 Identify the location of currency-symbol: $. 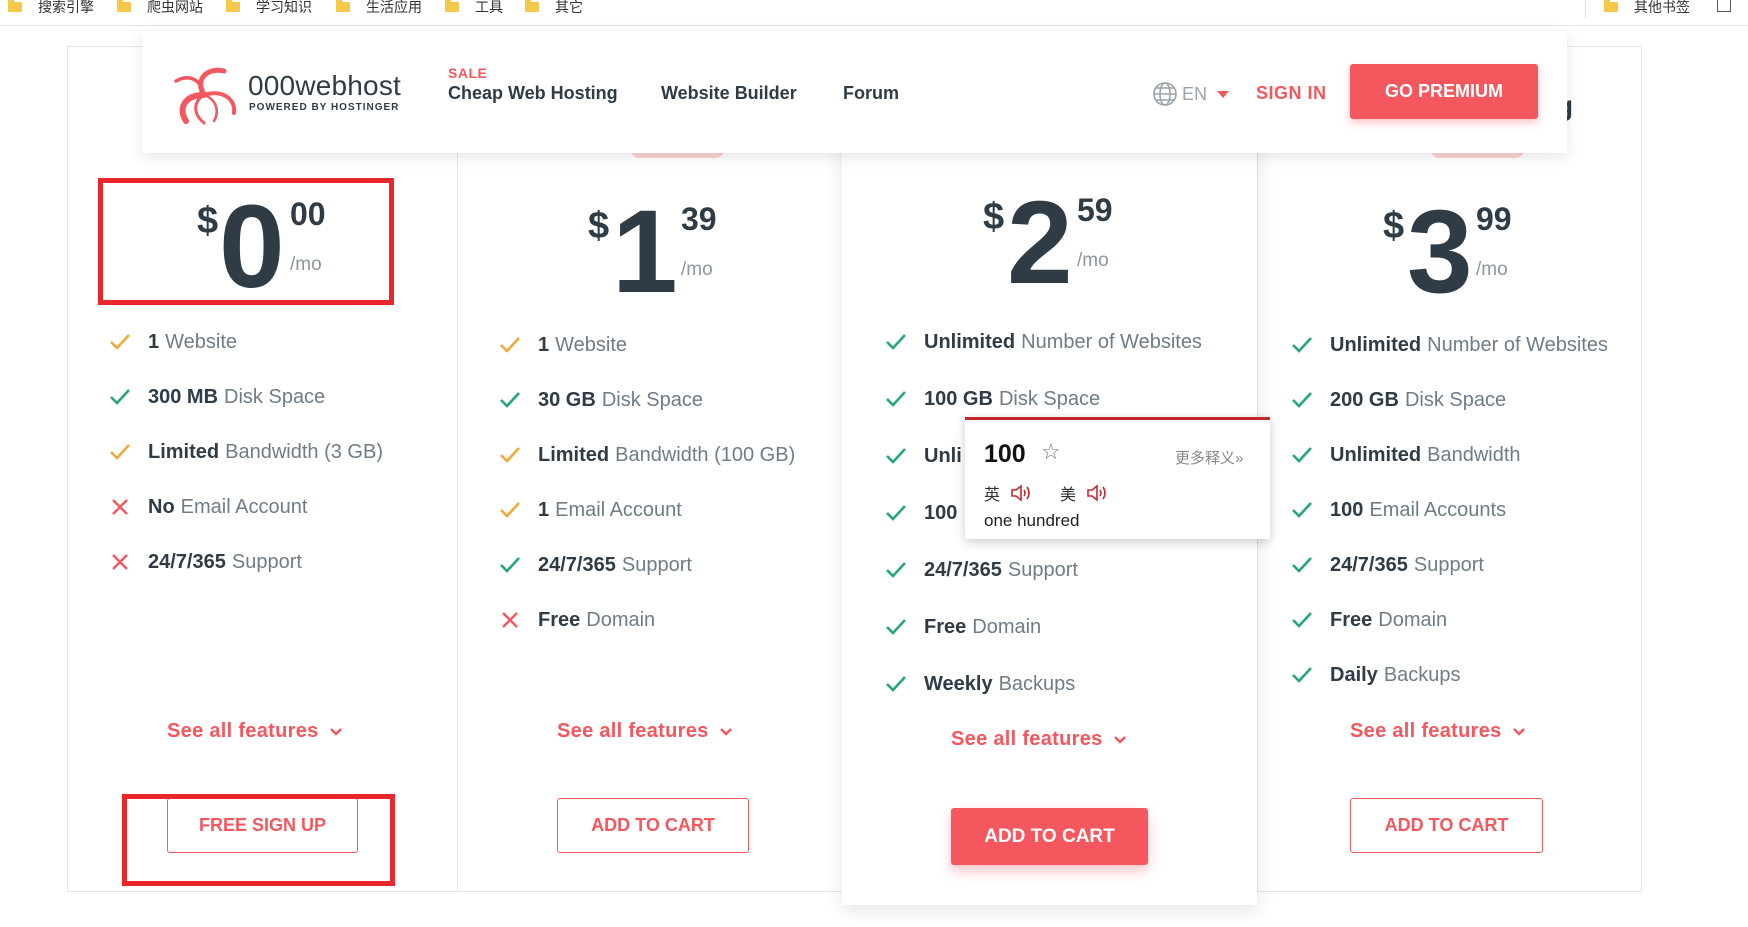
(599, 226).